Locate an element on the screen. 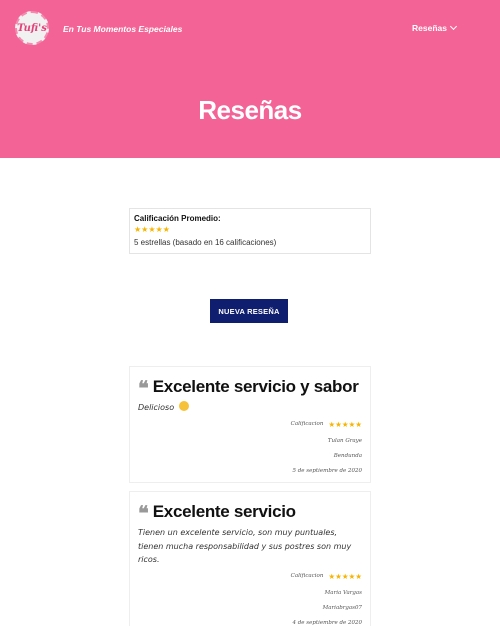  new-review-button: NUEVA RESEÑA is located at coordinates (249, 311).